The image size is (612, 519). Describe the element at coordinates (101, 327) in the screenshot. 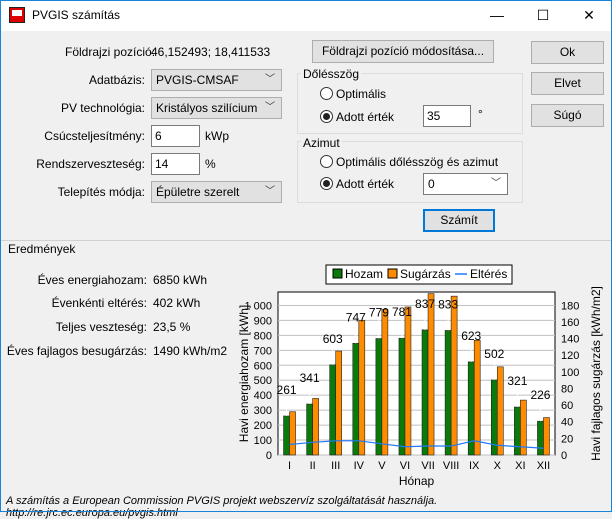

I see `total-loss-label: Teljes veszteség:` at that location.